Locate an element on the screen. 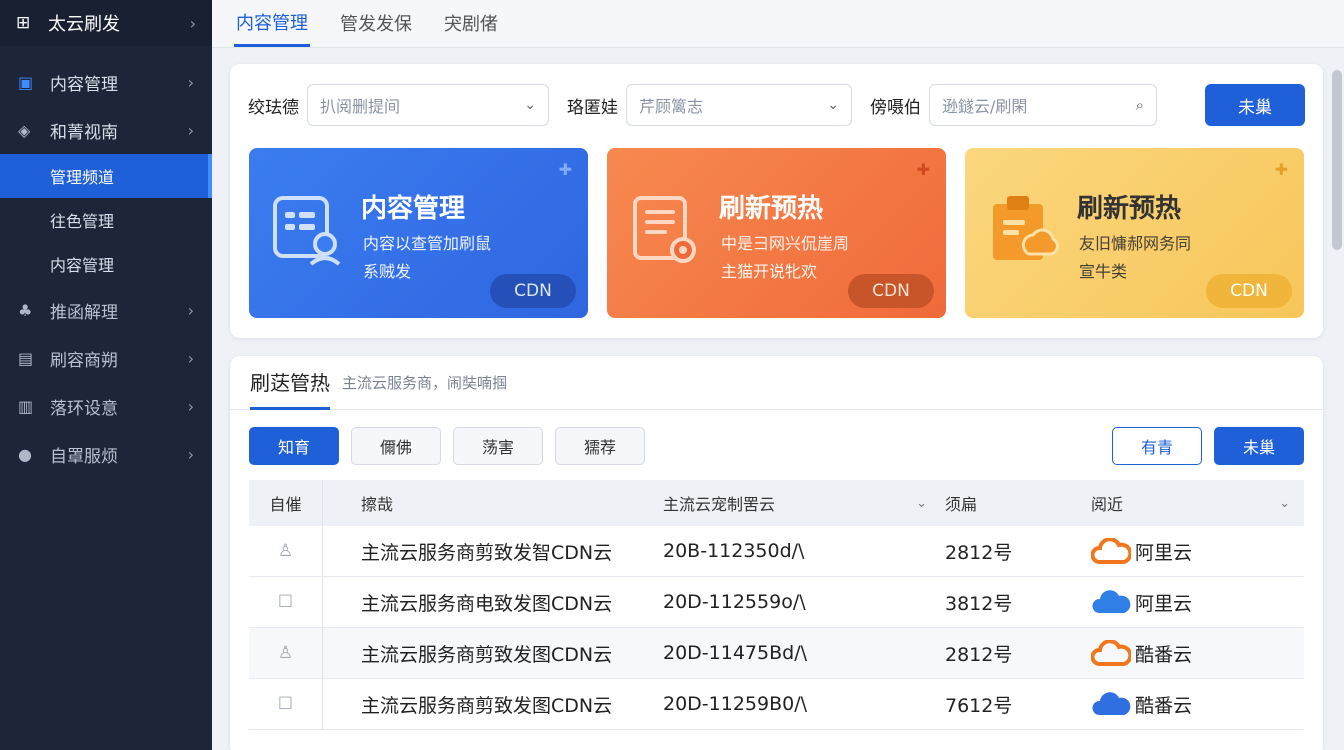  user-group-icon: ♣ is located at coordinates (25, 310).